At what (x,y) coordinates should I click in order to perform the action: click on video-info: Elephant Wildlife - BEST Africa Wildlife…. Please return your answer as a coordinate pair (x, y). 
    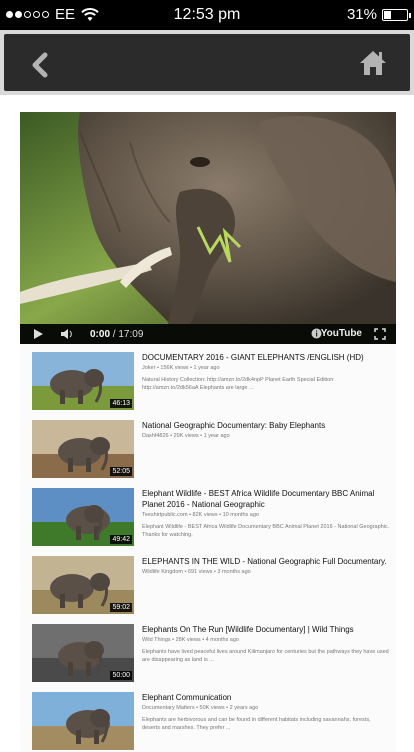
    Looking at the image, I should click on (266, 513).